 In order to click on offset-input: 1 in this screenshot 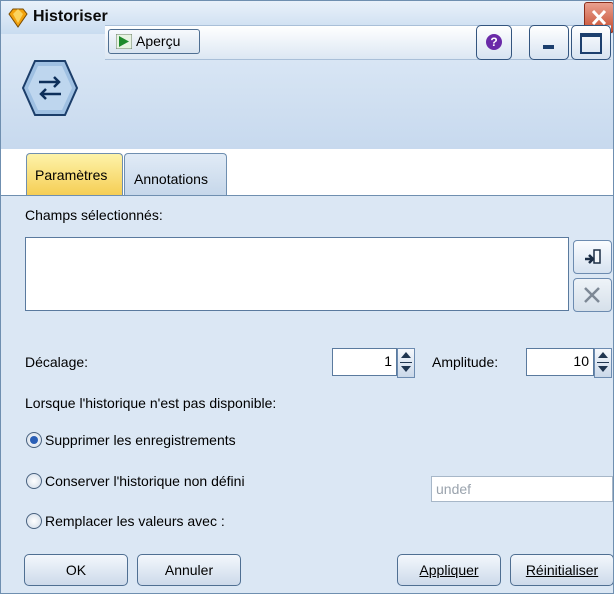, I will do `click(364, 362)`.